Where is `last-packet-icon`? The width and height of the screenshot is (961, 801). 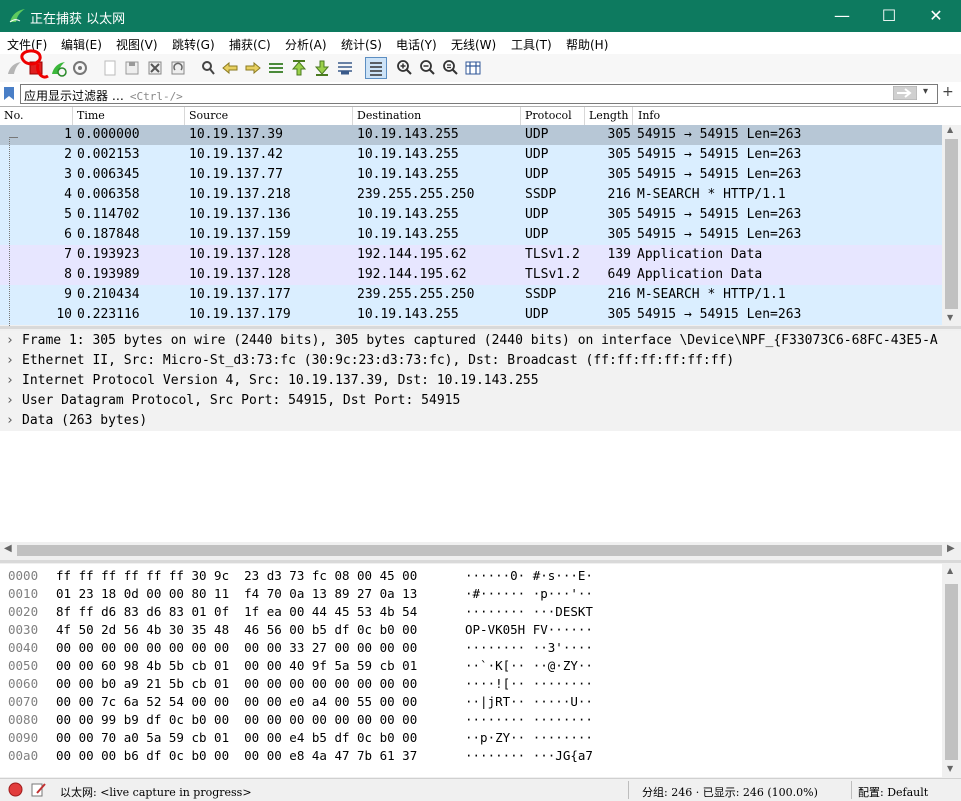 last-packet-icon is located at coordinates (322, 68).